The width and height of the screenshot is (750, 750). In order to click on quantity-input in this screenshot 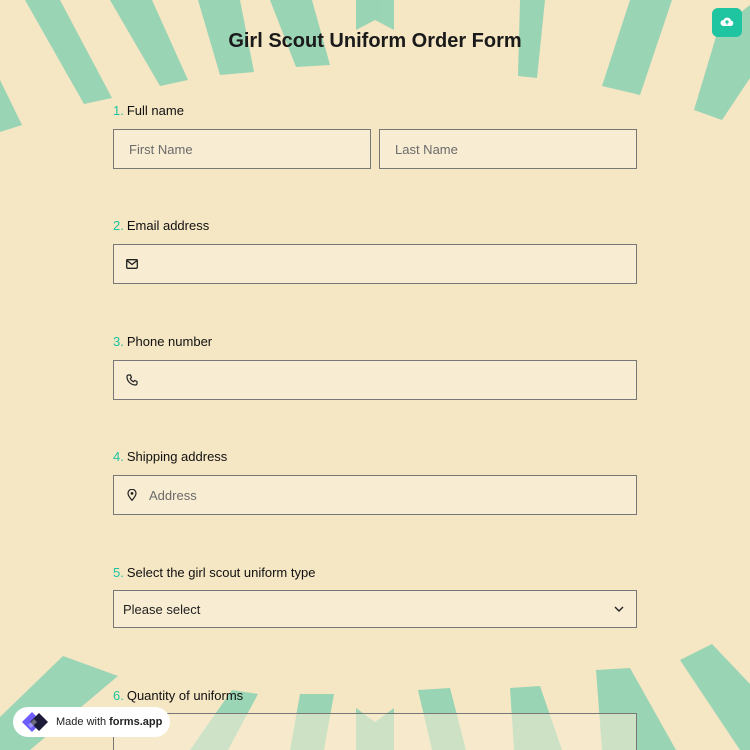, I will do `click(375, 731)`.